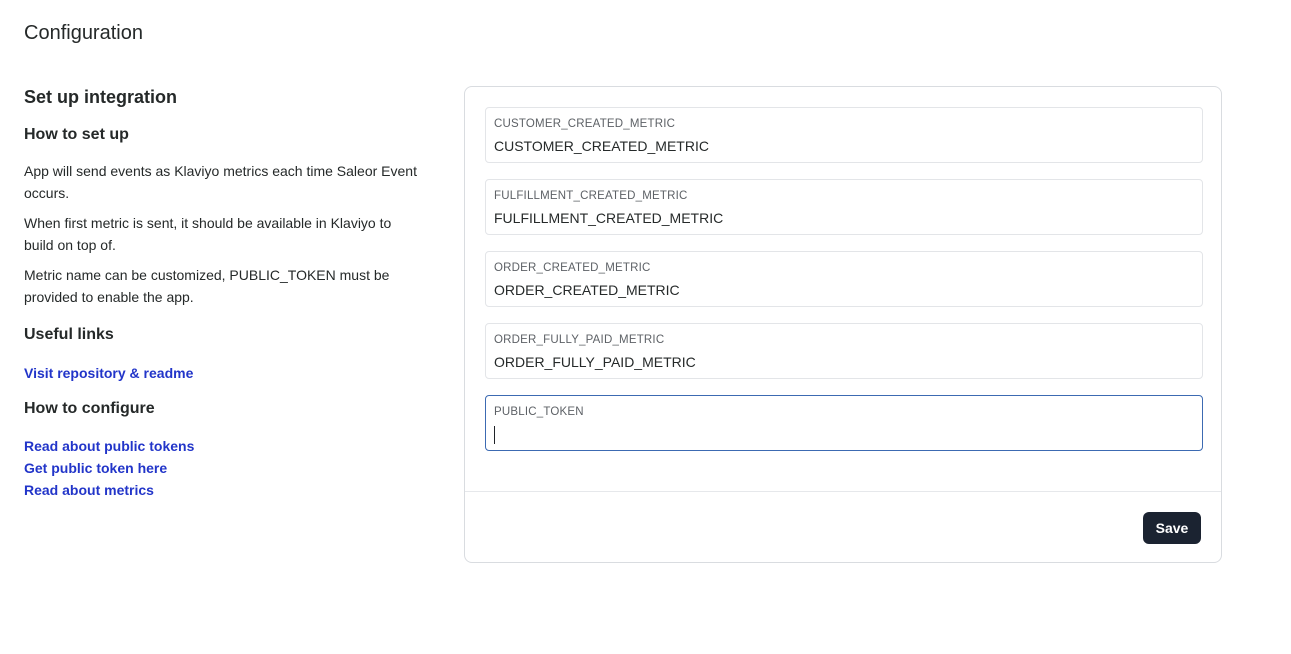 The height and width of the screenshot is (654, 1291). What do you see at coordinates (1172, 528) in the screenshot?
I see `save-button: Save` at bounding box center [1172, 528].